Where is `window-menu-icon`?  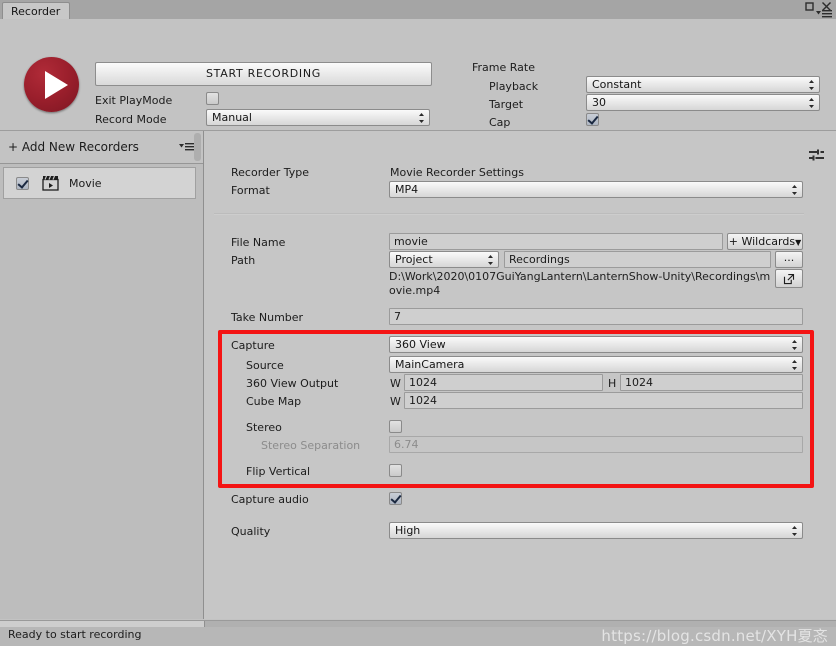 window-menu-icon is located at coordinates (824, 14).